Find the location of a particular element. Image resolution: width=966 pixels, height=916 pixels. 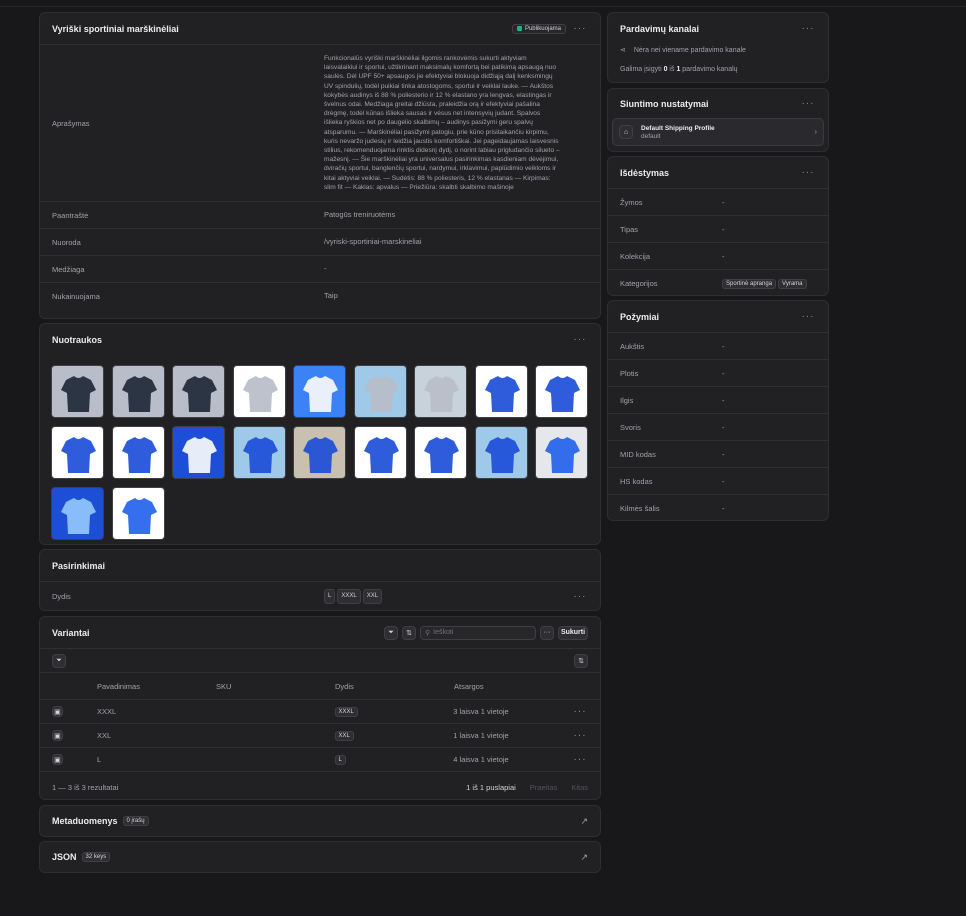

table-row: ▣ XXXL XXXL 3 laisva 1 vietoje ··· is located at coordinates (320, 711).